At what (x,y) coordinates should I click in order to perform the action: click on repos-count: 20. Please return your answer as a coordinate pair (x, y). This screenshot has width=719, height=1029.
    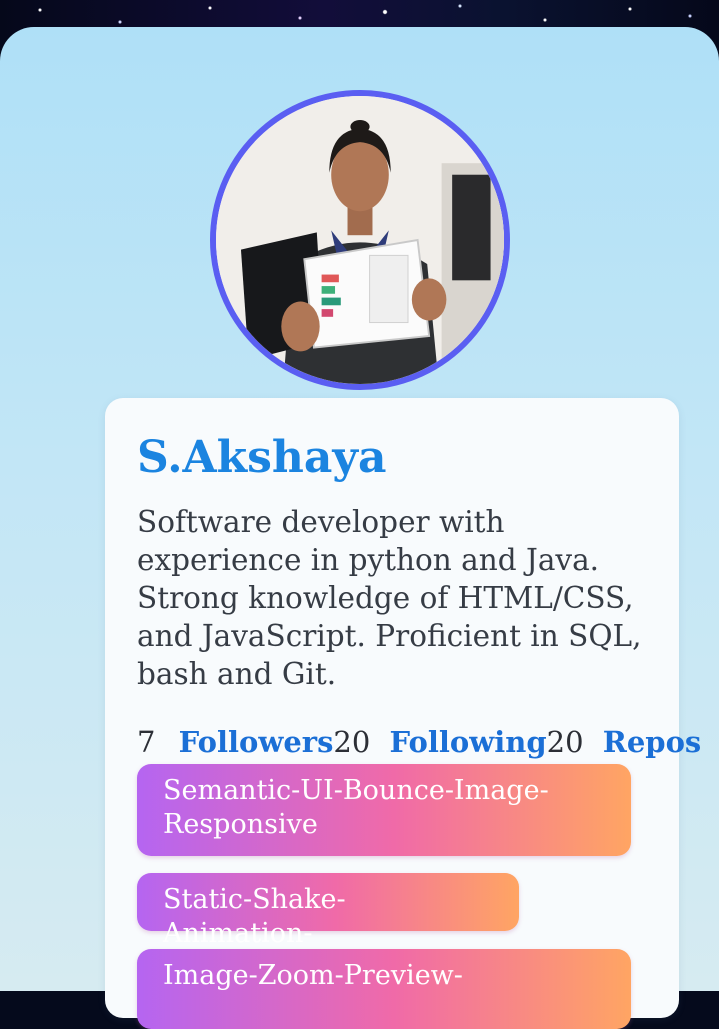
    Looking at the image, I should click on (565, 742).